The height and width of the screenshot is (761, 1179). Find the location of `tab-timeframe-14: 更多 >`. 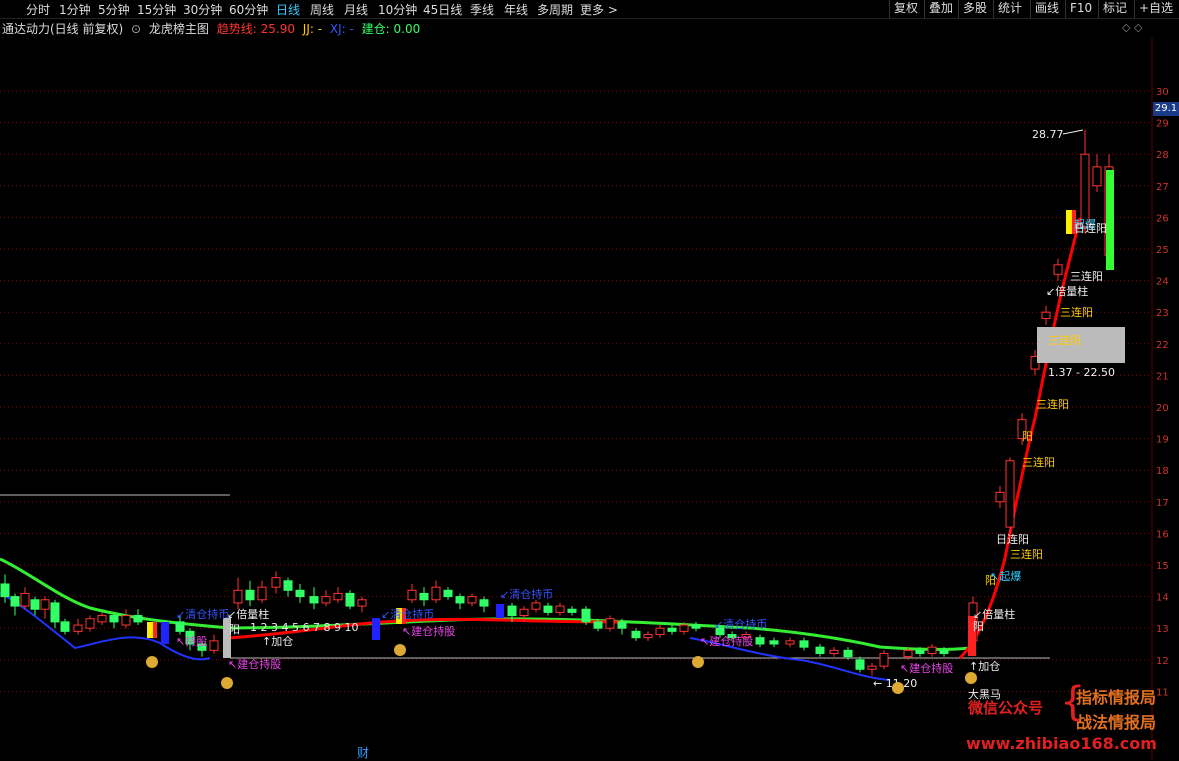

tab-timeframe-14: 更多 > is located at coordinates (599, 9).